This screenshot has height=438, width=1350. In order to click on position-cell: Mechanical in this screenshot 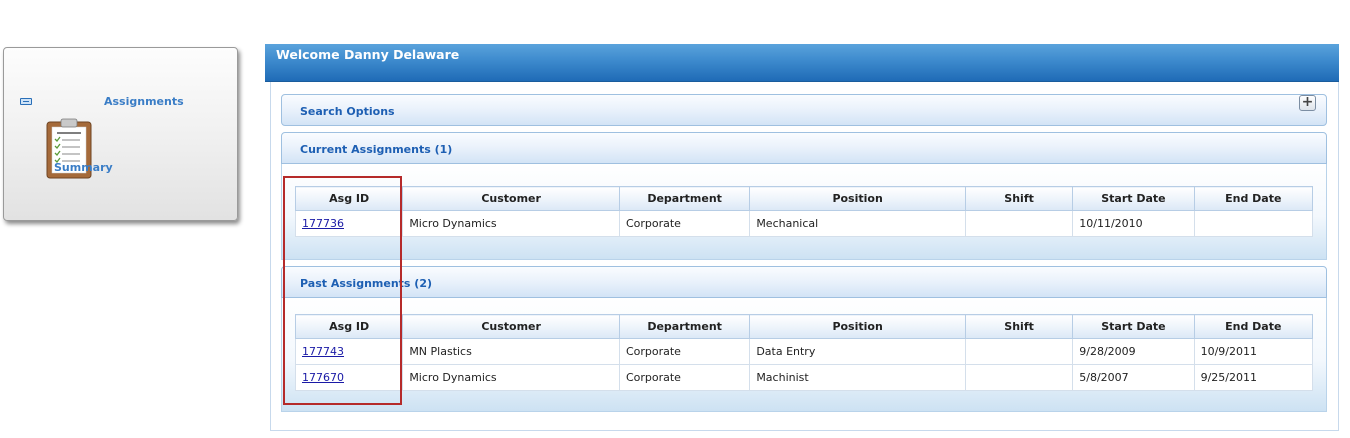, I will do `click(857, 223)`.